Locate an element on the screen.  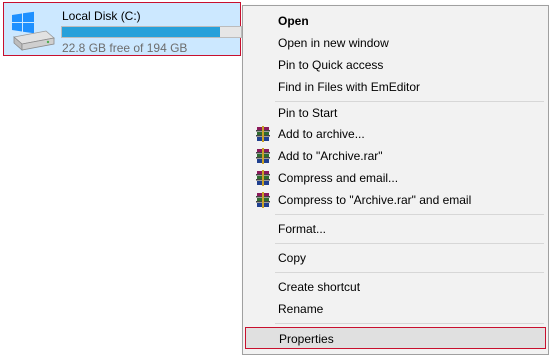
menu-item-label: Copy is located at coordinates (292, 258).